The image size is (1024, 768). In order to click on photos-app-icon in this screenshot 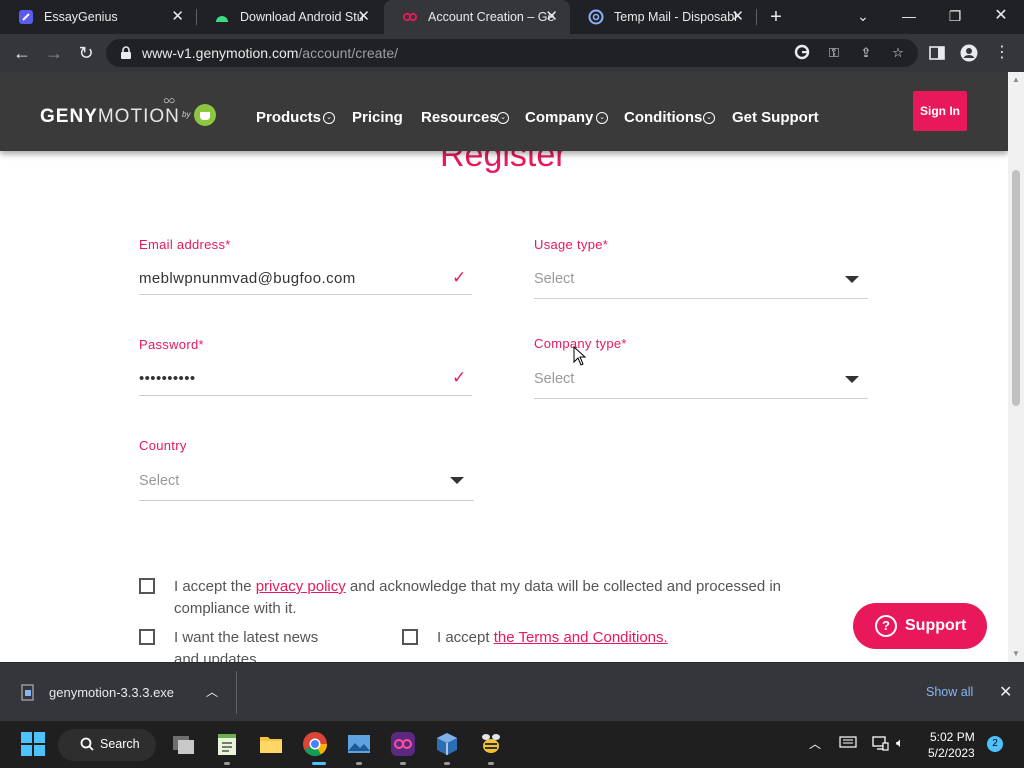, I will do `click(359, 744)`.